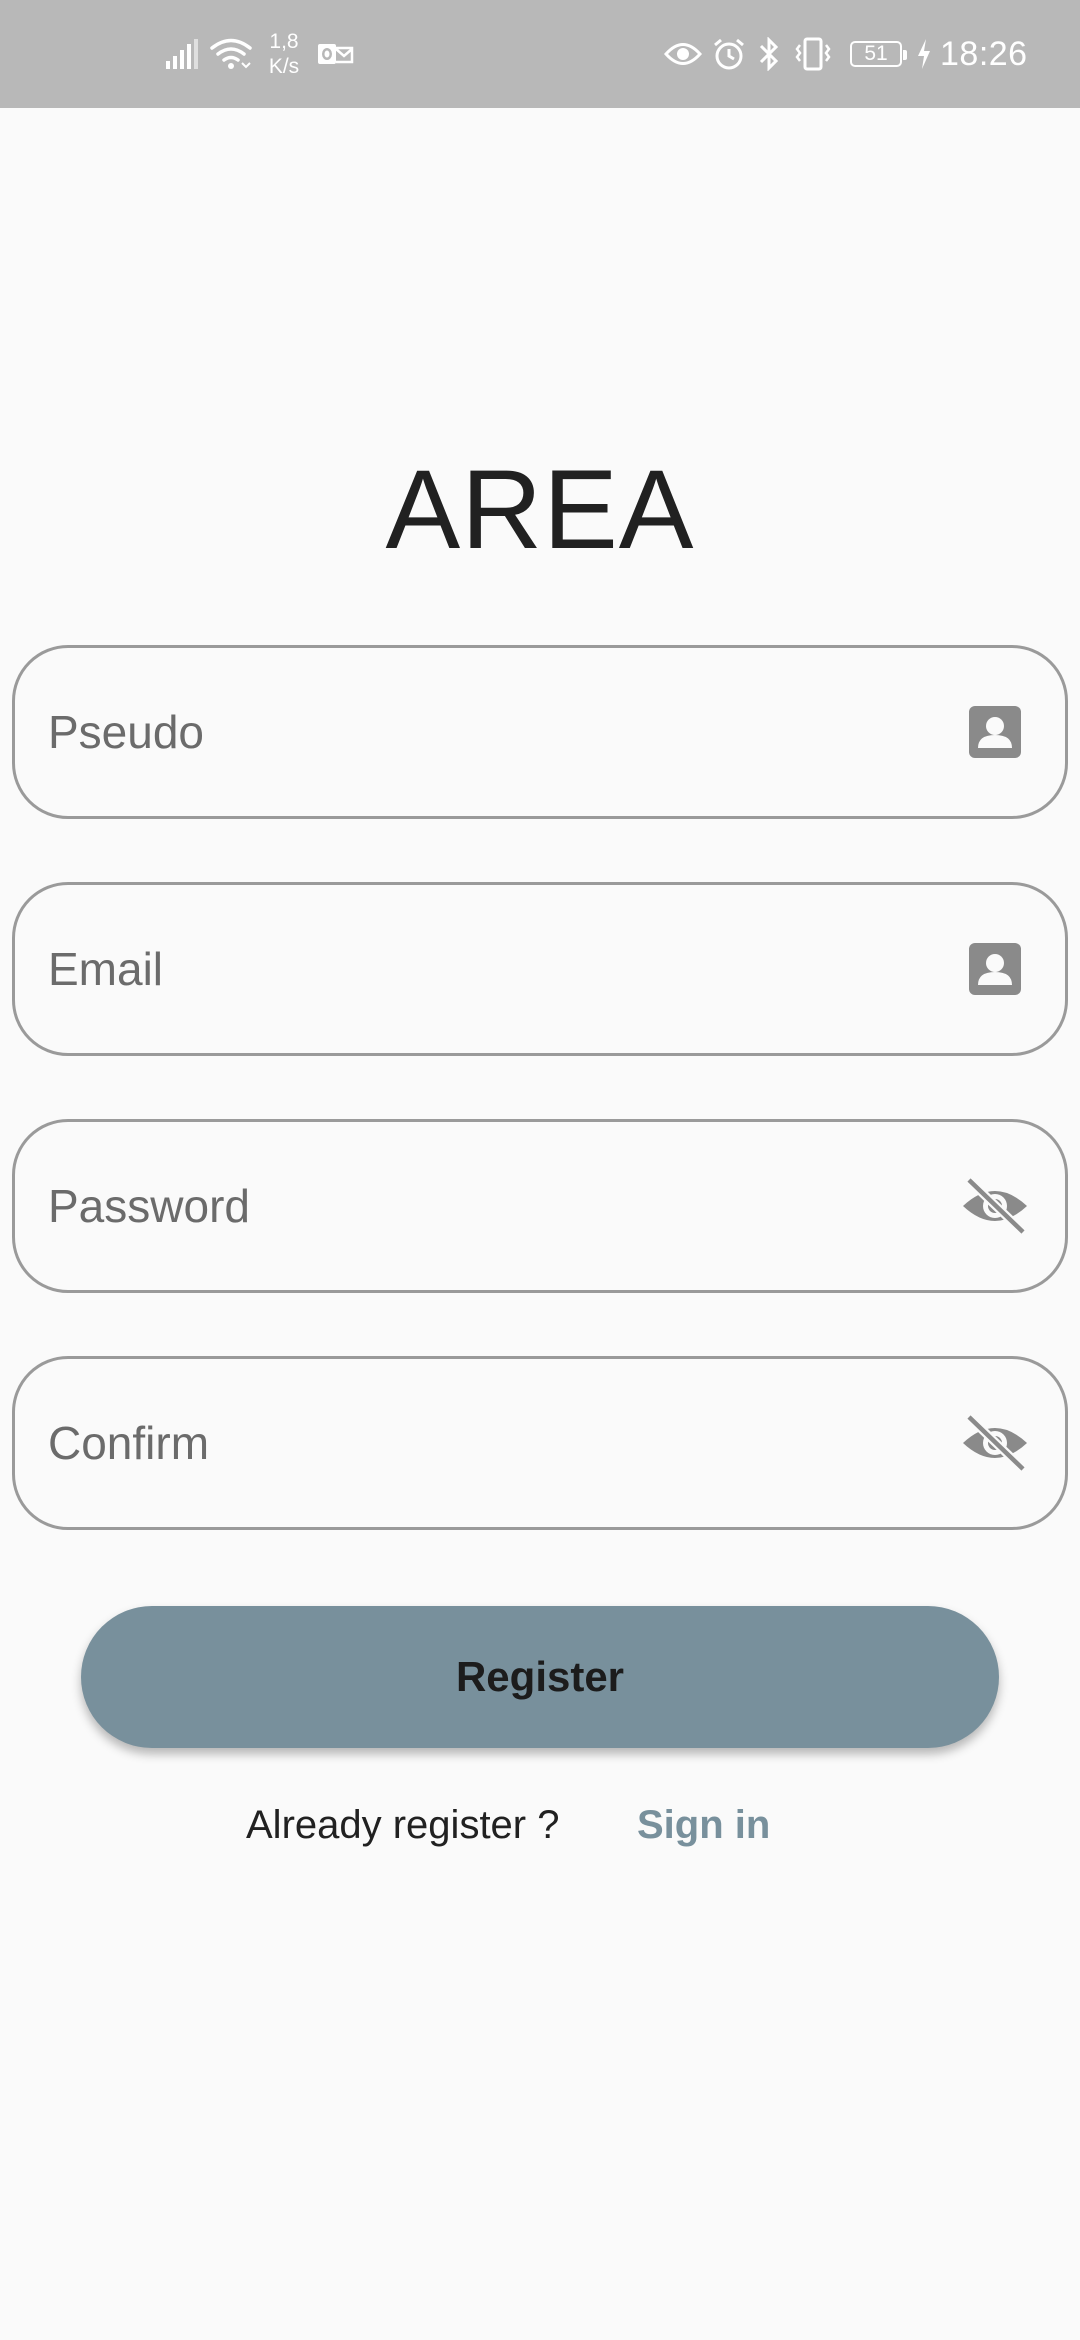  What do you see at coordinates (540, 509) in the screenshot?
I see `app-title: AREA` at bounding box center [540, 509].